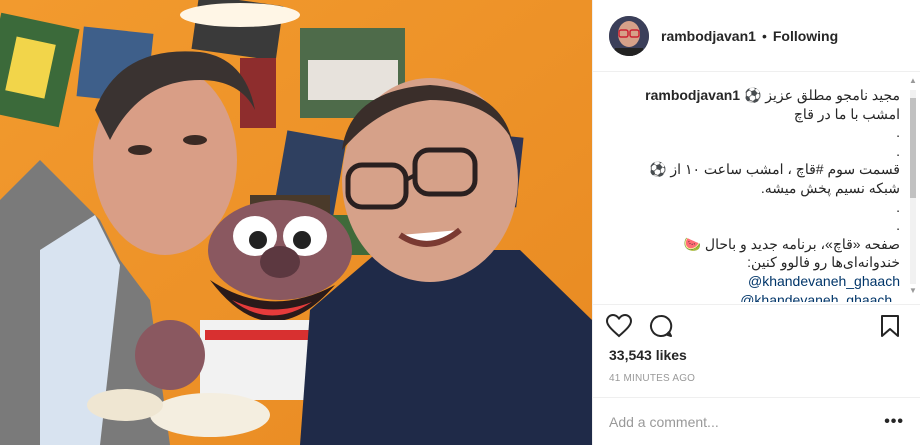  What do you see at coordinates (754, 326) in the screenshot?
I see `action-bar` at bounding box center [754, 326].